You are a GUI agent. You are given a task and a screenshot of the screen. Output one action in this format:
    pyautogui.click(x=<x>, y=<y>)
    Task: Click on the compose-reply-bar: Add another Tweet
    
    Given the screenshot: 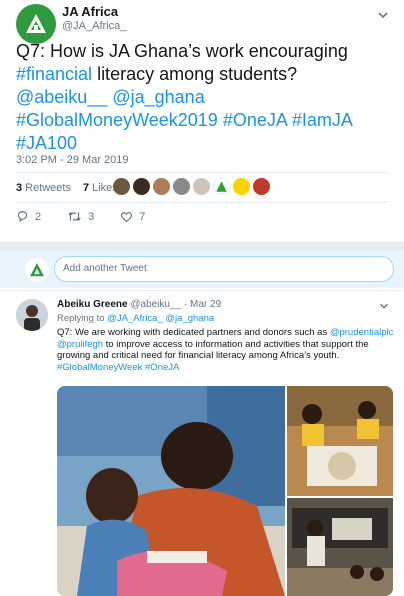 What is the action you would take?
    pyautogui.click(x=202, y=269)
    